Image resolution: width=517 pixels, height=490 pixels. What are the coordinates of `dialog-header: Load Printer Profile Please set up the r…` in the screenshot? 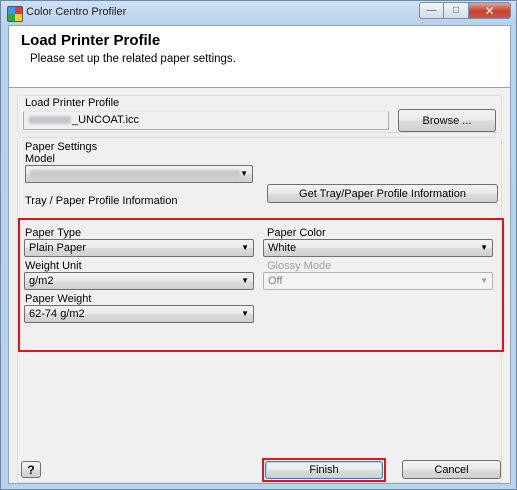 It's located at (259, 57).